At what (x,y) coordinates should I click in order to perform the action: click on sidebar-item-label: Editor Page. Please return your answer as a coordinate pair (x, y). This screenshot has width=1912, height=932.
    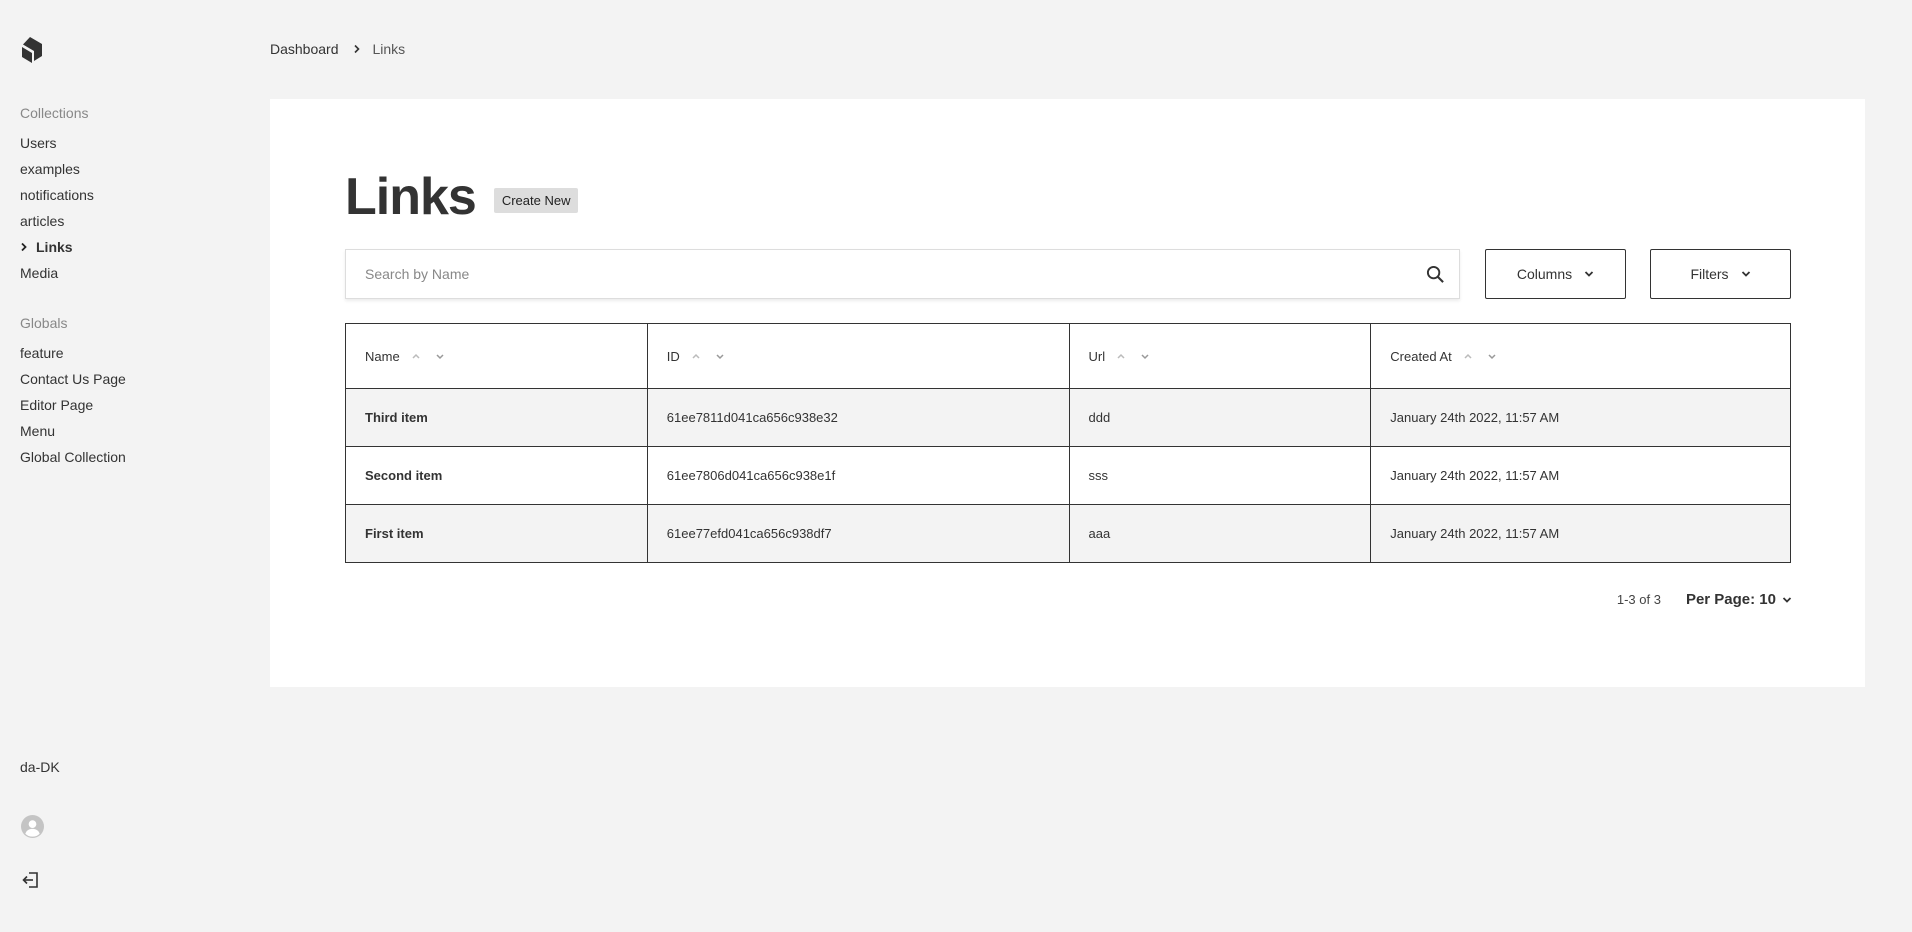
    Looking at the image, I should click on (57, 405).